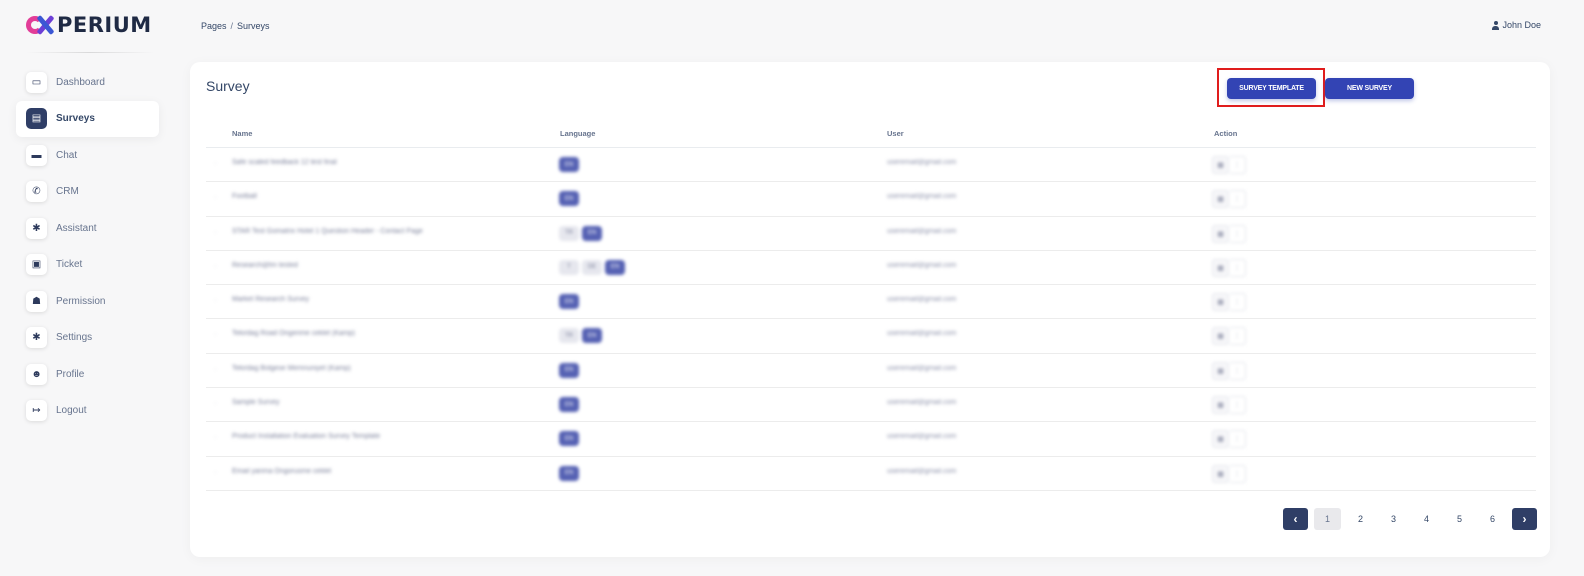  Describe the element at coordinates (36, 337) in the screenshot. I see `settings-icon: ✱` at that location.